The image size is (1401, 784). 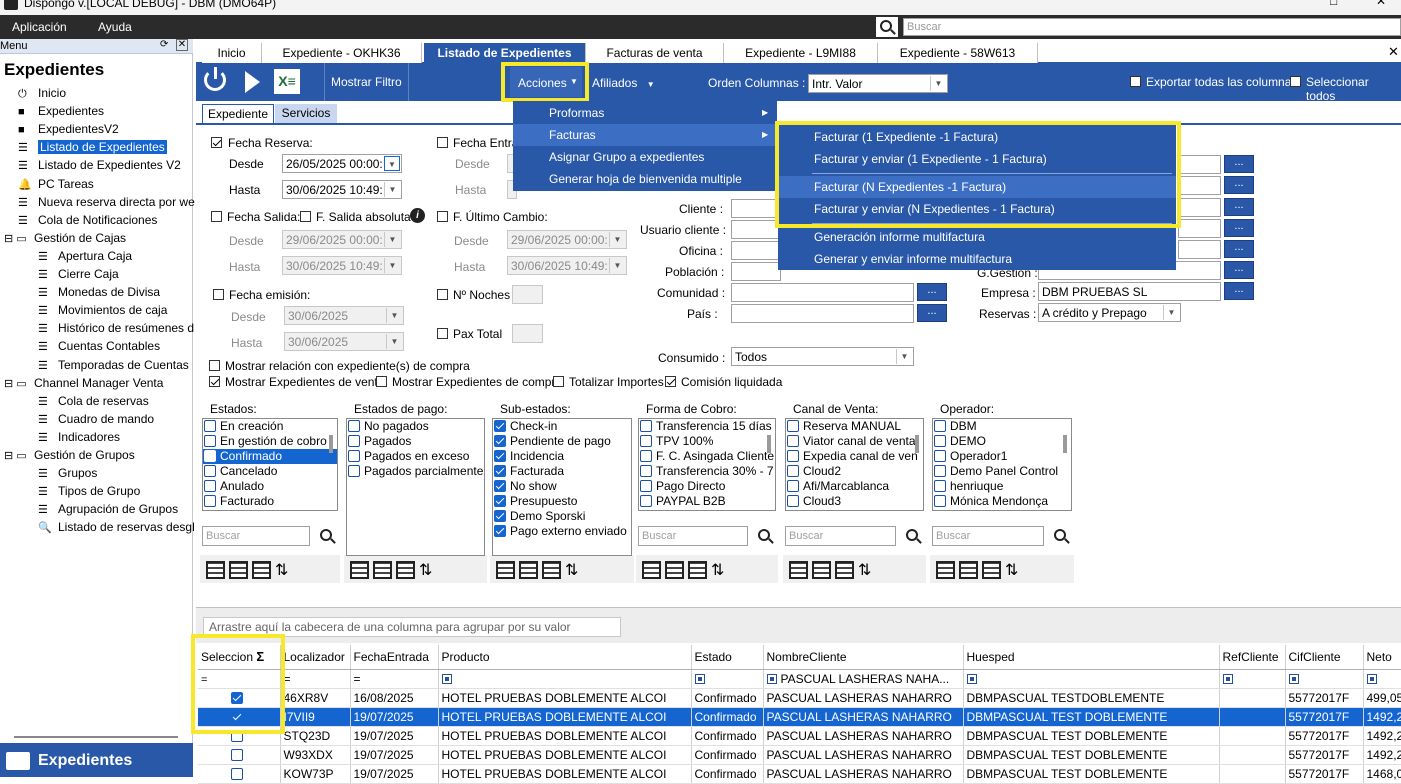 I want to click on list-item: Confirmado, so click(x=270, y=456).